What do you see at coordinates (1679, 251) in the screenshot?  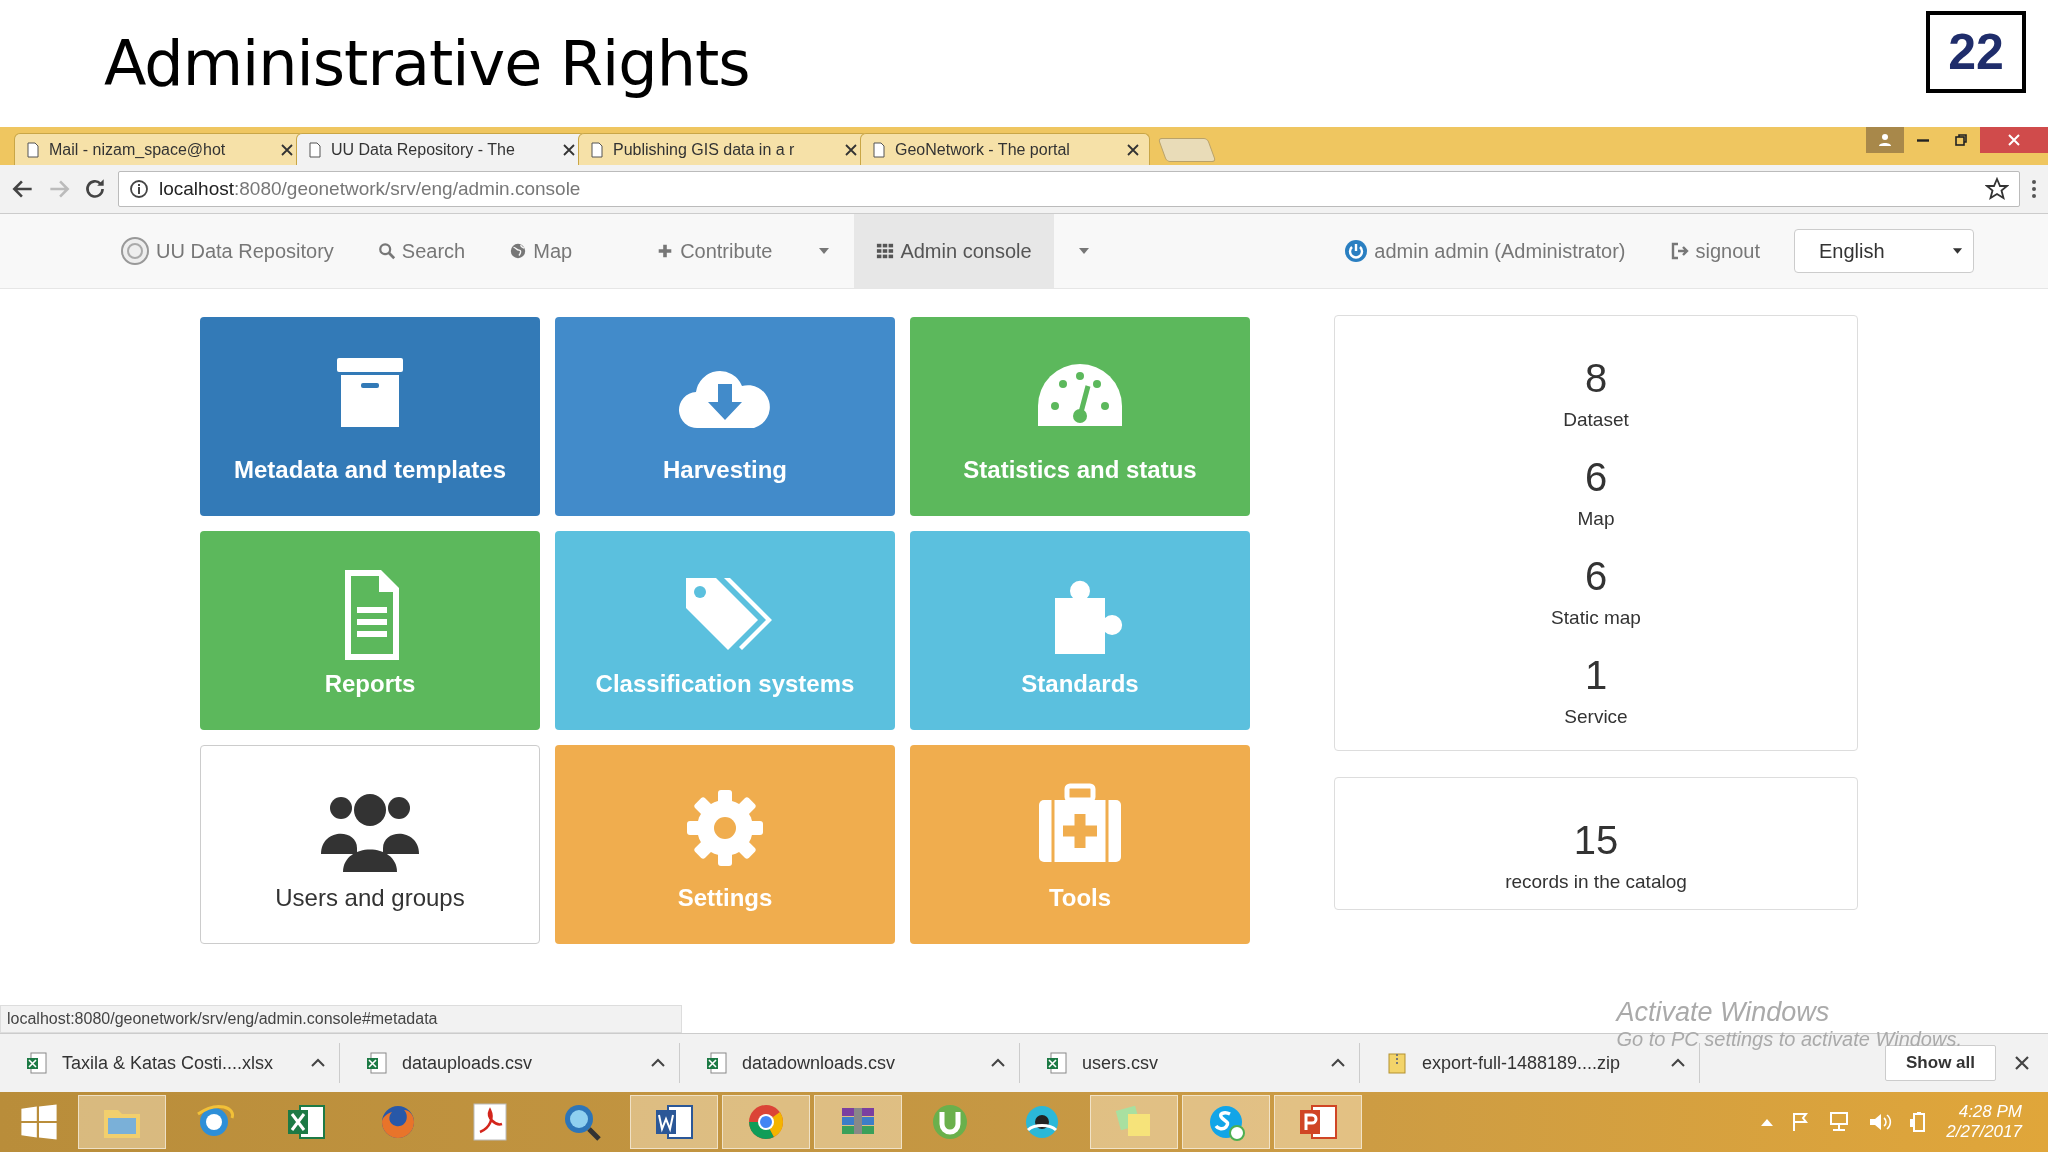 I see `signout-icon` at bounding box center [1679, 251].